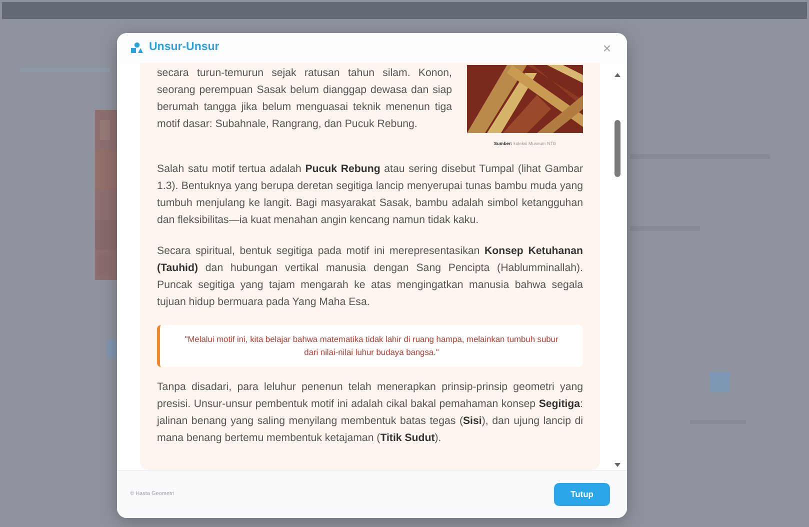 This screenshot has height=527, width=809. Describe the element at coordinates (606, 48) in the screenshot. I see `close-button: ×` at that location.